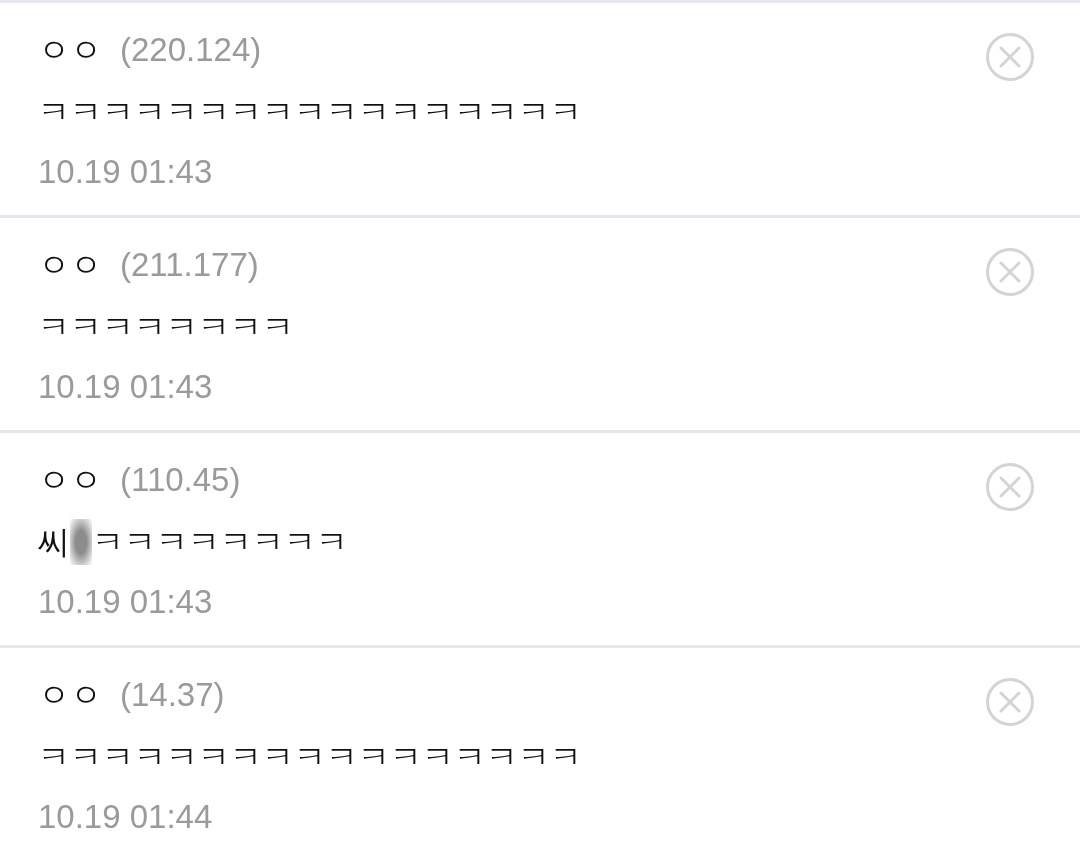 This screenshot has height=856, width=1080. What do you see at coordinates (172, 695) in the screenshot?
I see `ip-address: (14.37)` at bounding box center [172, 695].